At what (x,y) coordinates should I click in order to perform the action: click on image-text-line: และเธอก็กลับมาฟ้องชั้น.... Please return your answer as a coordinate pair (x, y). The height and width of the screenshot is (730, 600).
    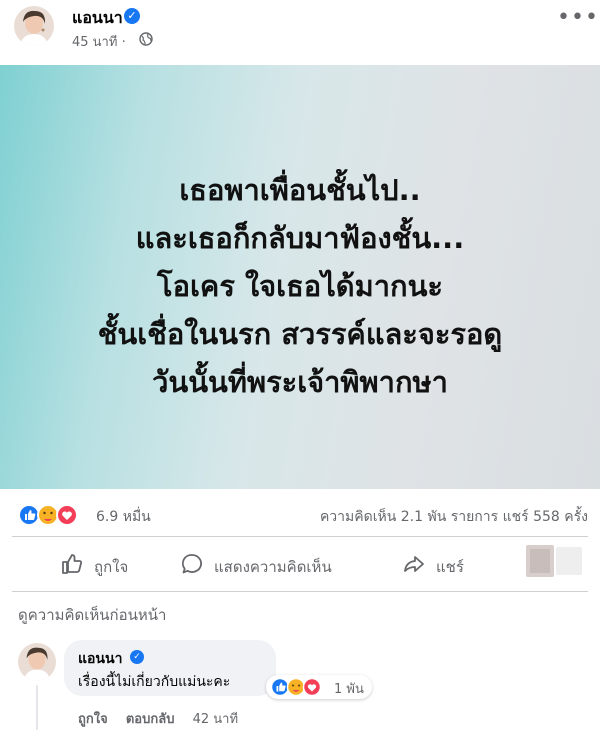
    Looking at the image, I should click on (300, 238).